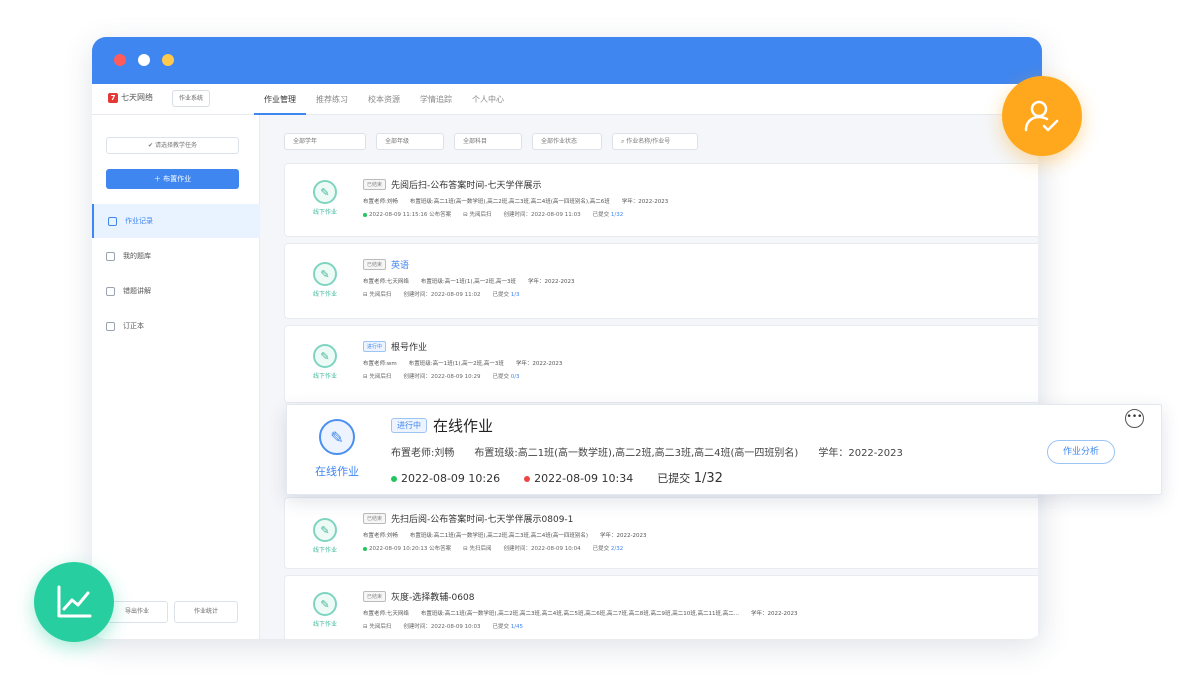 This screenshot has width=1188, height=682. I want to click on system-switch-button: 作业系统, so click(191, 98).